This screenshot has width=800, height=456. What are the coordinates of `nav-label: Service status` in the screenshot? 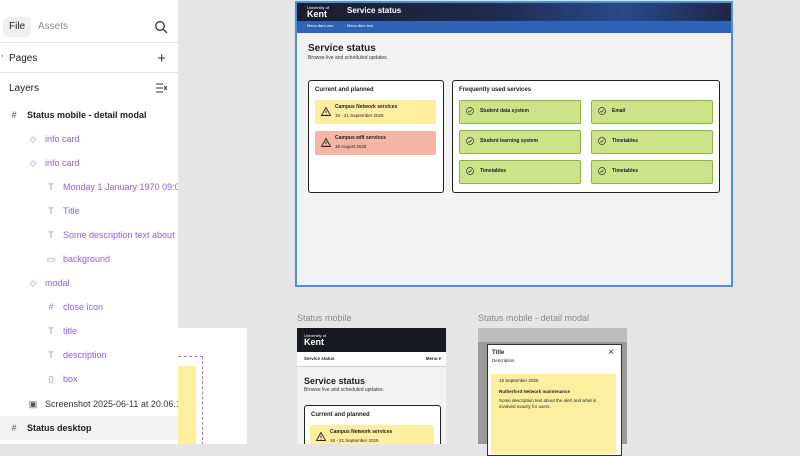 It's located at (319, 358).